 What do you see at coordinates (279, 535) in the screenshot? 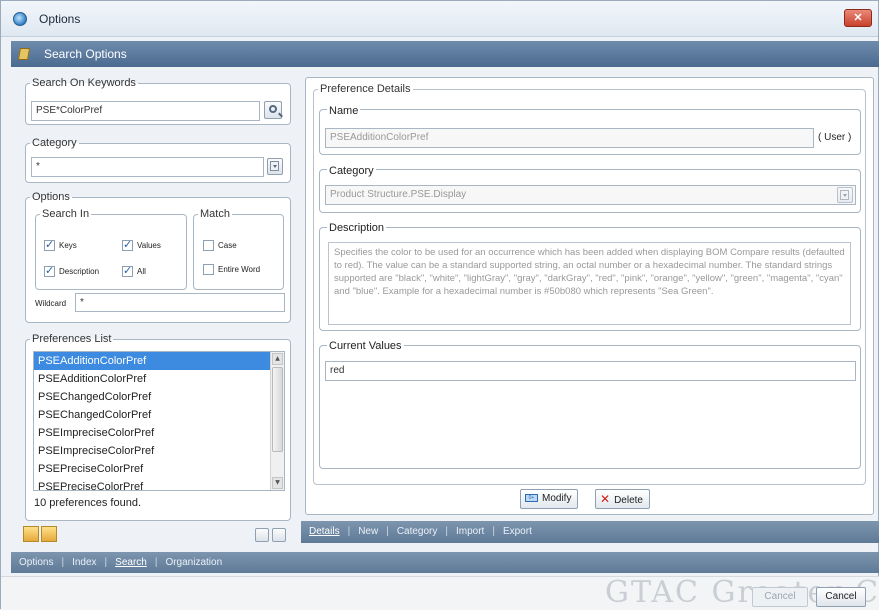
I see `refresh-icon` at bounding box center [279, 535].